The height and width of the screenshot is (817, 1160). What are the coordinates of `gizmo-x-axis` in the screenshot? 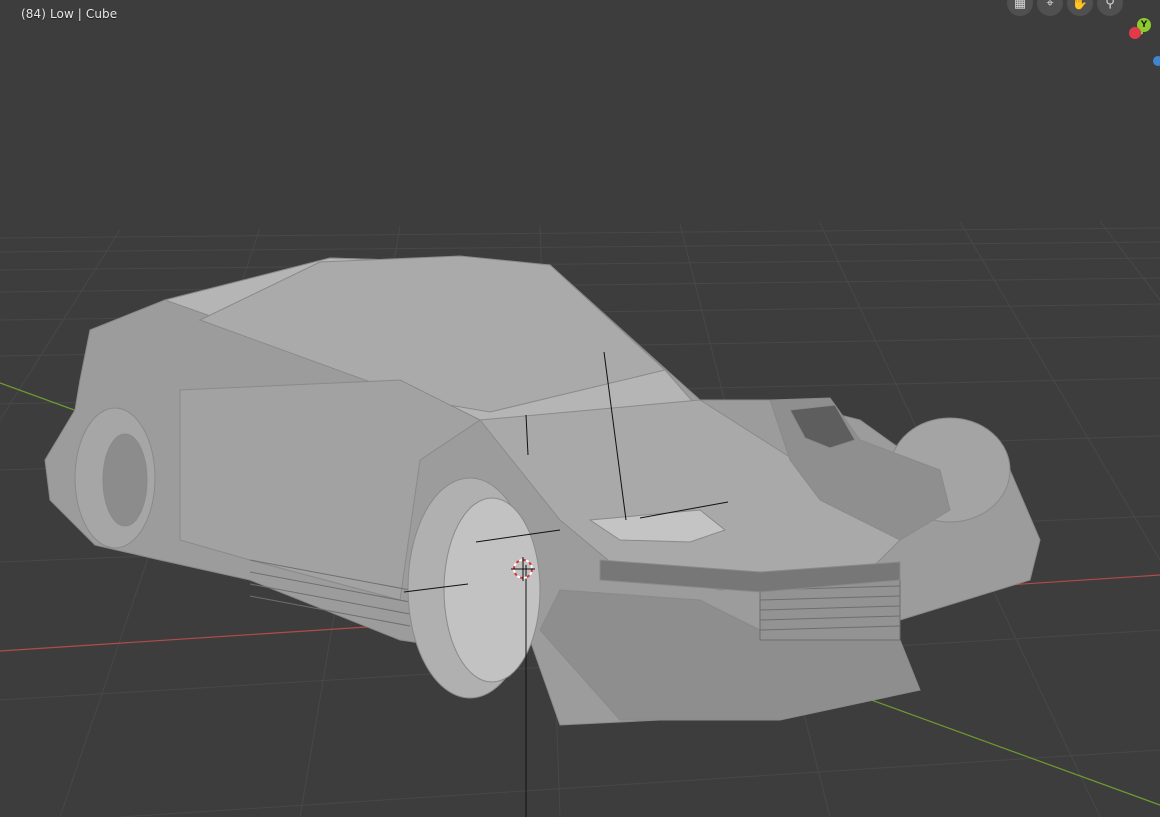 It's located at (1135, 33).